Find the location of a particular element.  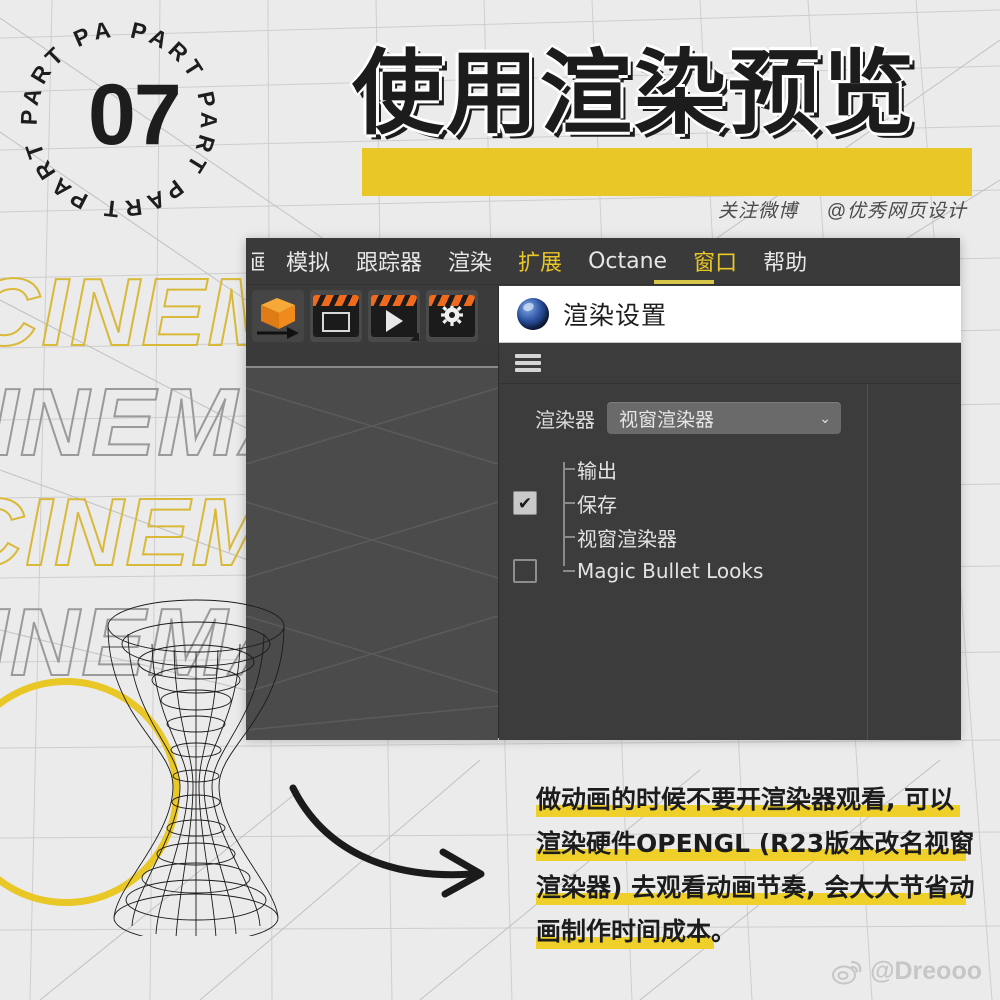

chevron-down-icon: ⌄ is located at coordinates (825, 417).